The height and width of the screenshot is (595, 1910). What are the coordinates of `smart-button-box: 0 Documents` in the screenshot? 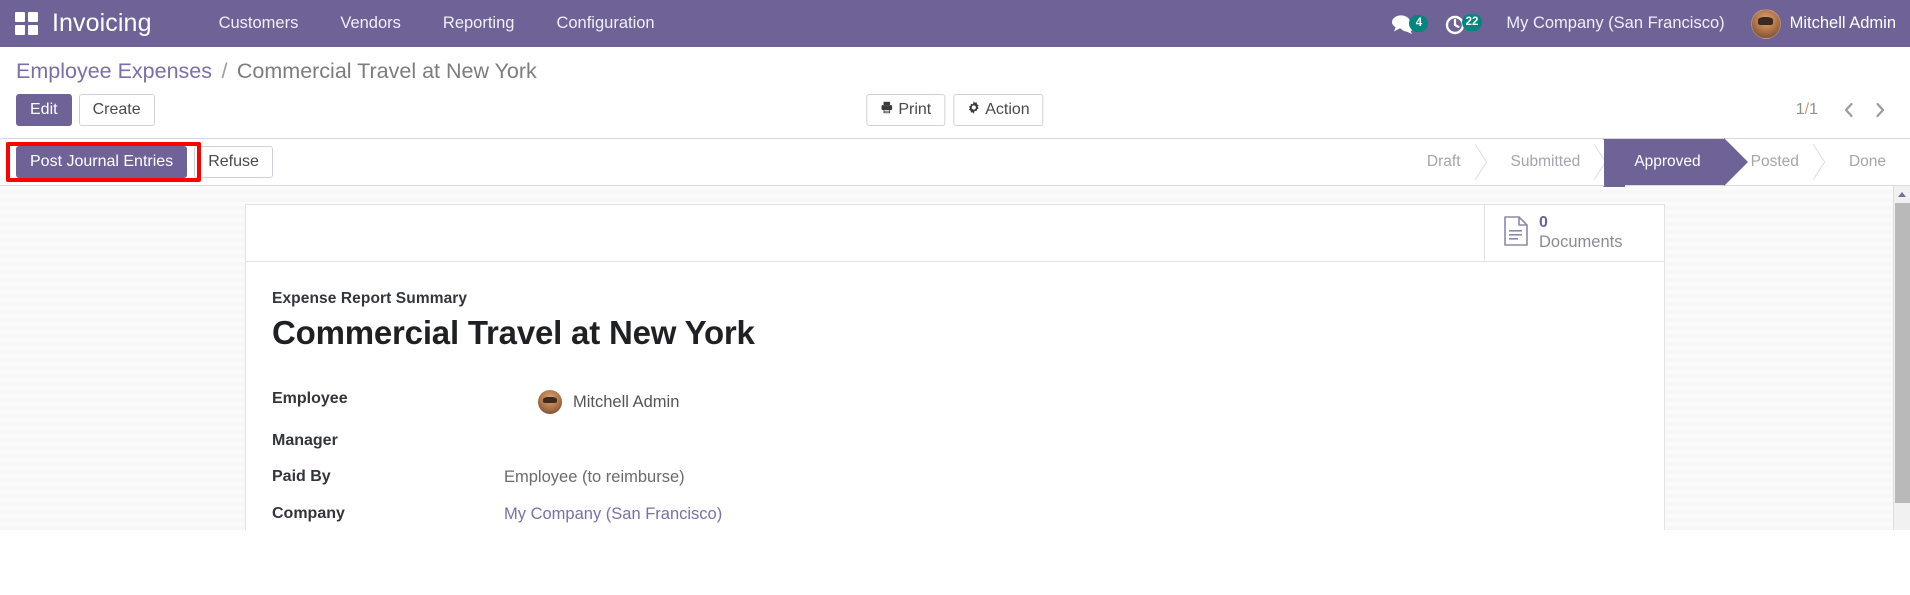 It's located at (955, 233).